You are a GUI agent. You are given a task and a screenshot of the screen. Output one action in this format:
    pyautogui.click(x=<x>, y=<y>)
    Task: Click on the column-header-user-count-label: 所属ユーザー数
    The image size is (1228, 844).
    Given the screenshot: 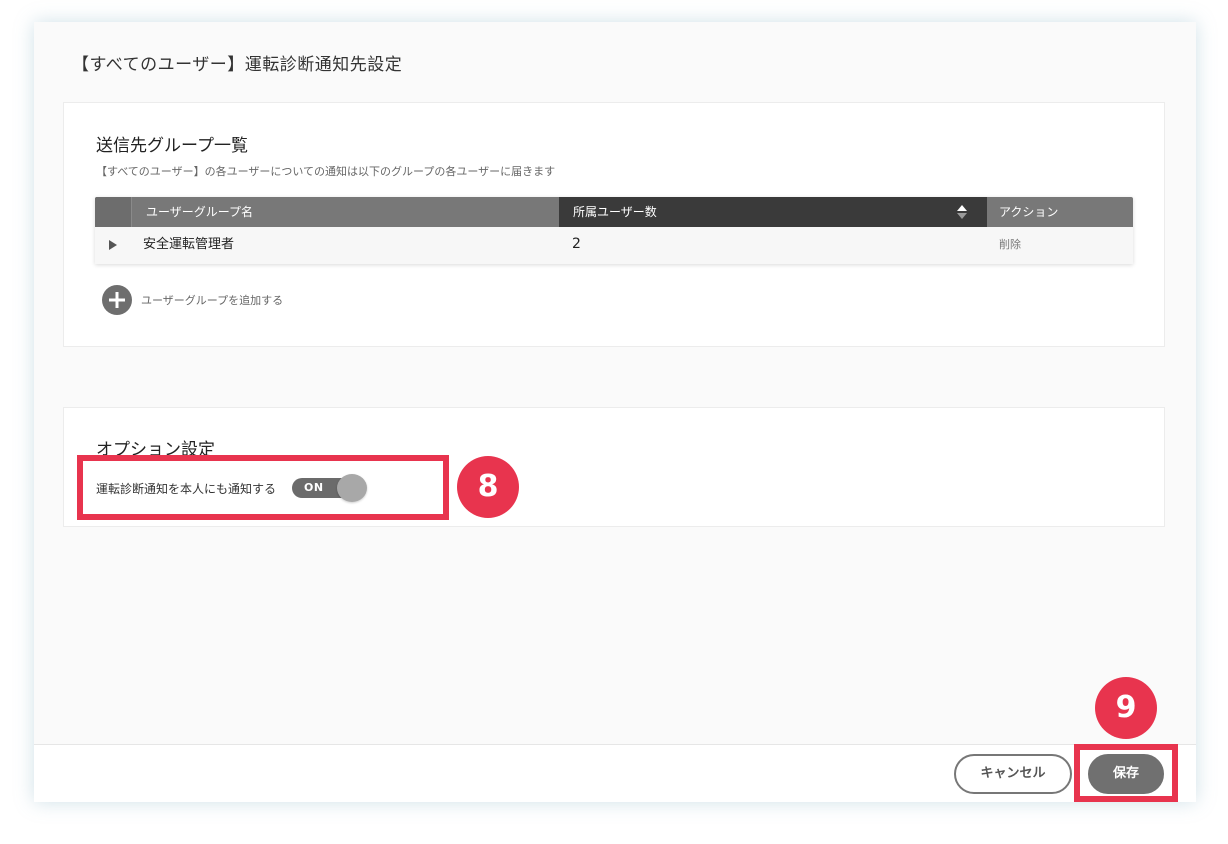 What is the action you would take?
    pyautogui.click(x=615, y=212)
    